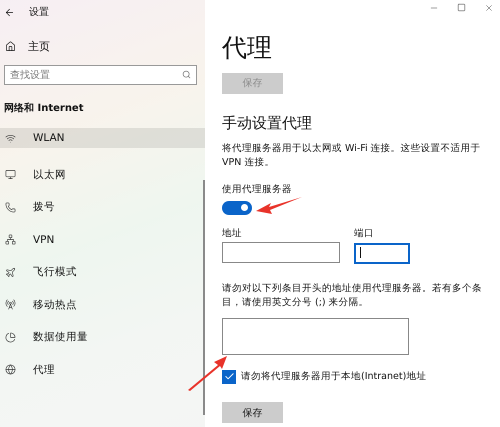 The image size is (500, 427). Describe the element at coordinates (364, 233) in the screenshot. I see `field-label: 端口` at that location.